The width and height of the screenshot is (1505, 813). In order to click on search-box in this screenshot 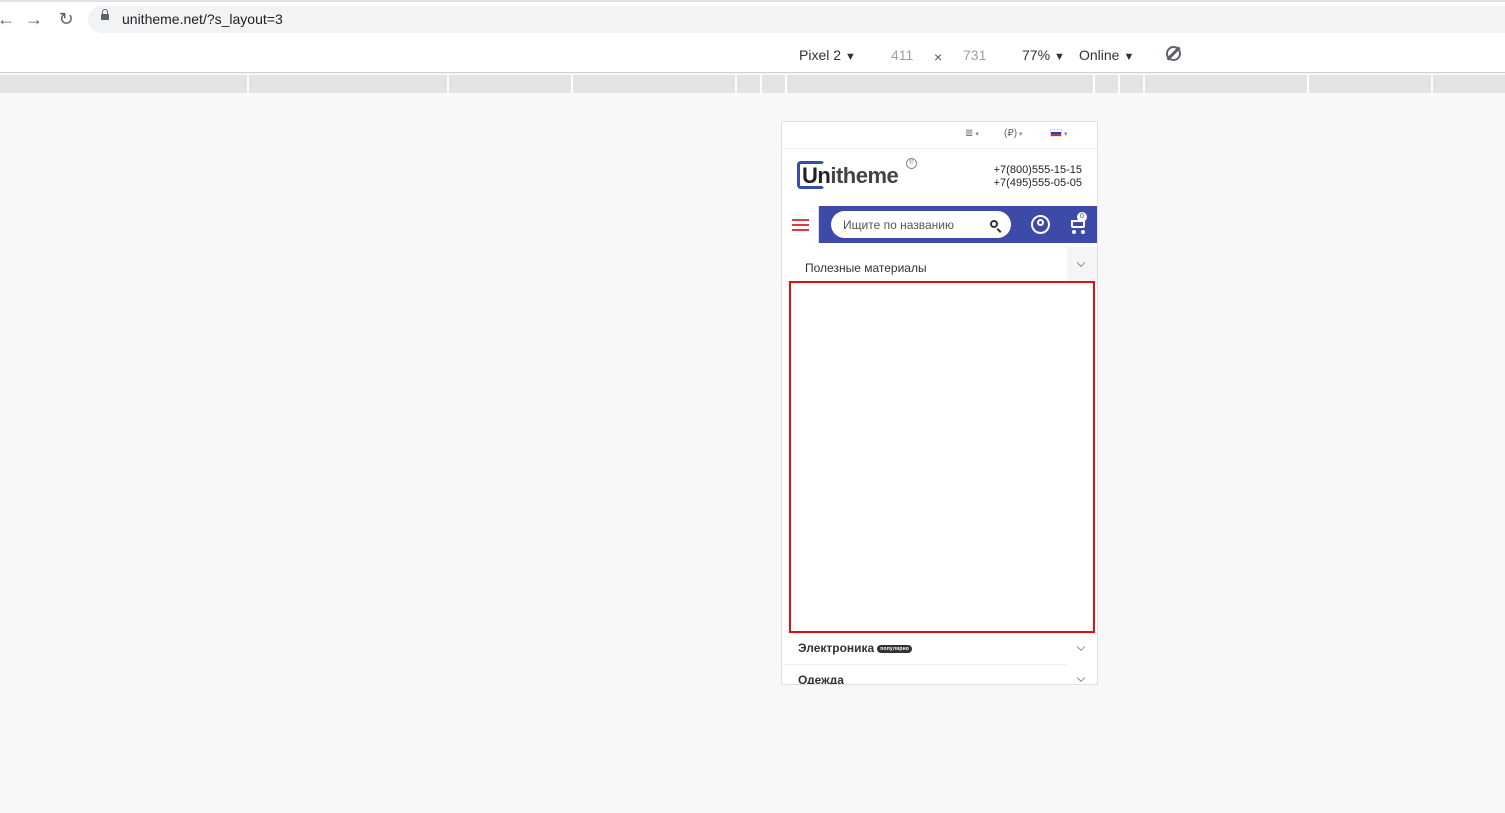, I will do `click(921, 224)`.